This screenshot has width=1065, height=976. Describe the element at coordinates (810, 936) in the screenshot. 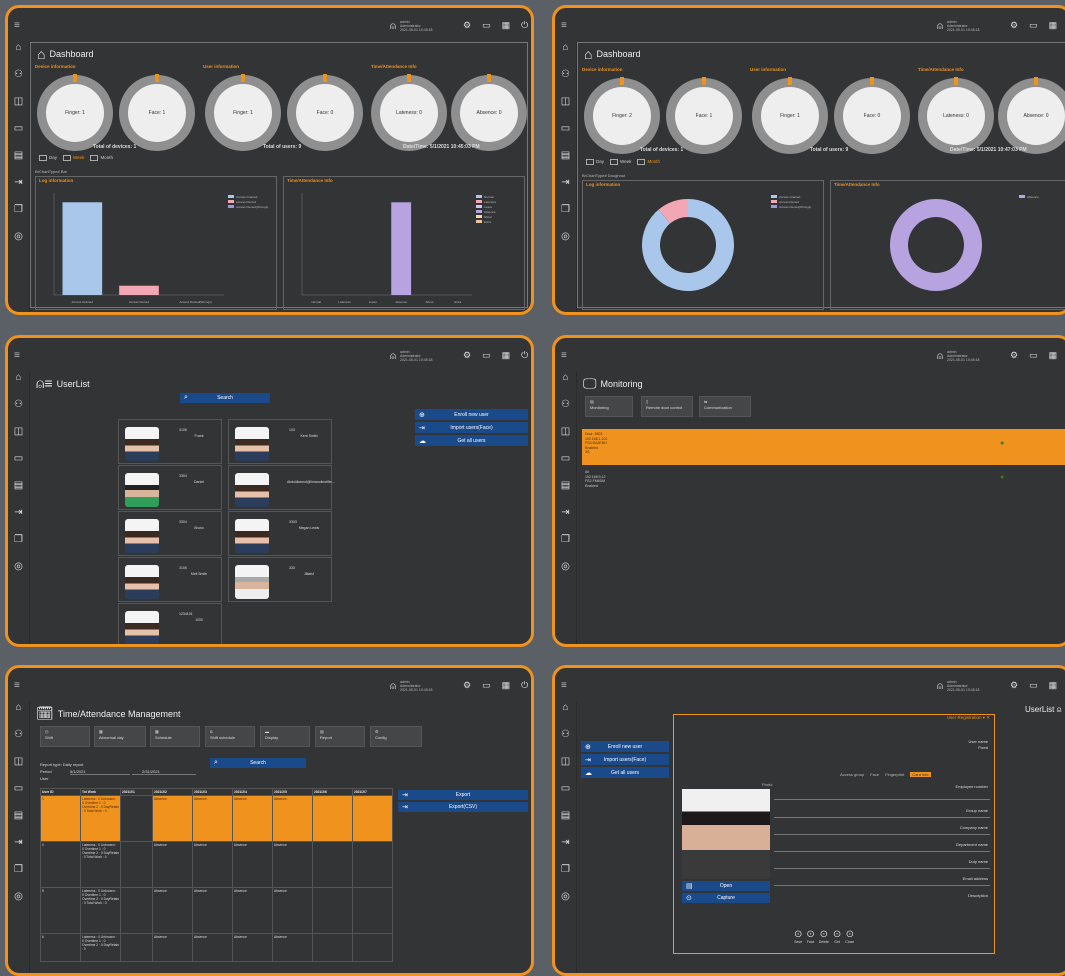

I see `face-scan-button: ⊙ Face` at that location.